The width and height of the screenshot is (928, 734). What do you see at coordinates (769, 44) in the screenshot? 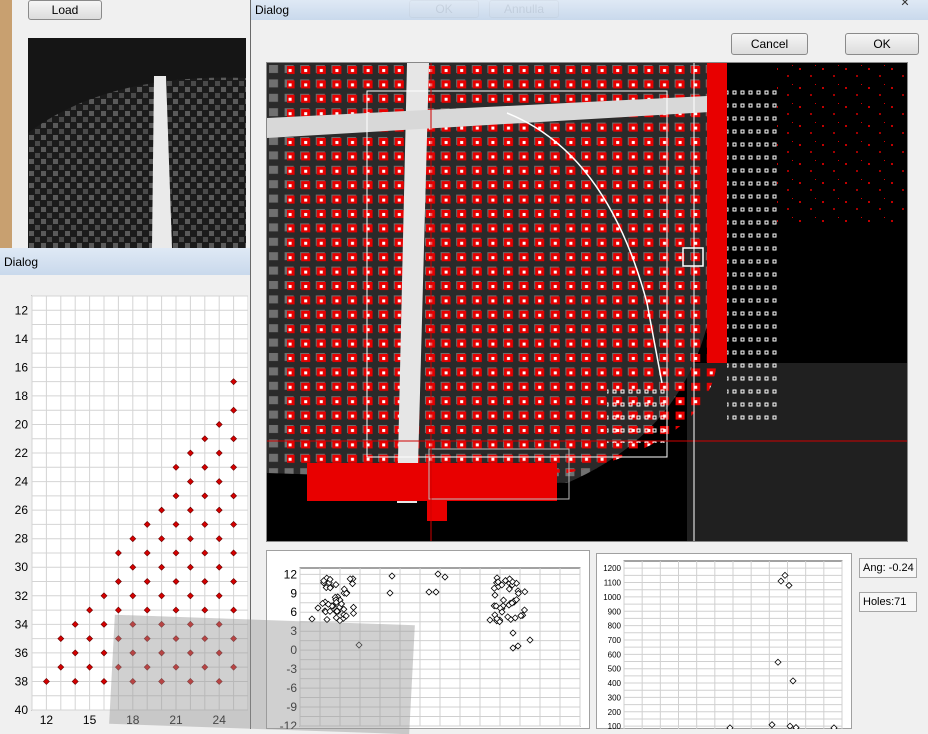
I see `cancel-button: Cancel` at bounding box center [769, 44].